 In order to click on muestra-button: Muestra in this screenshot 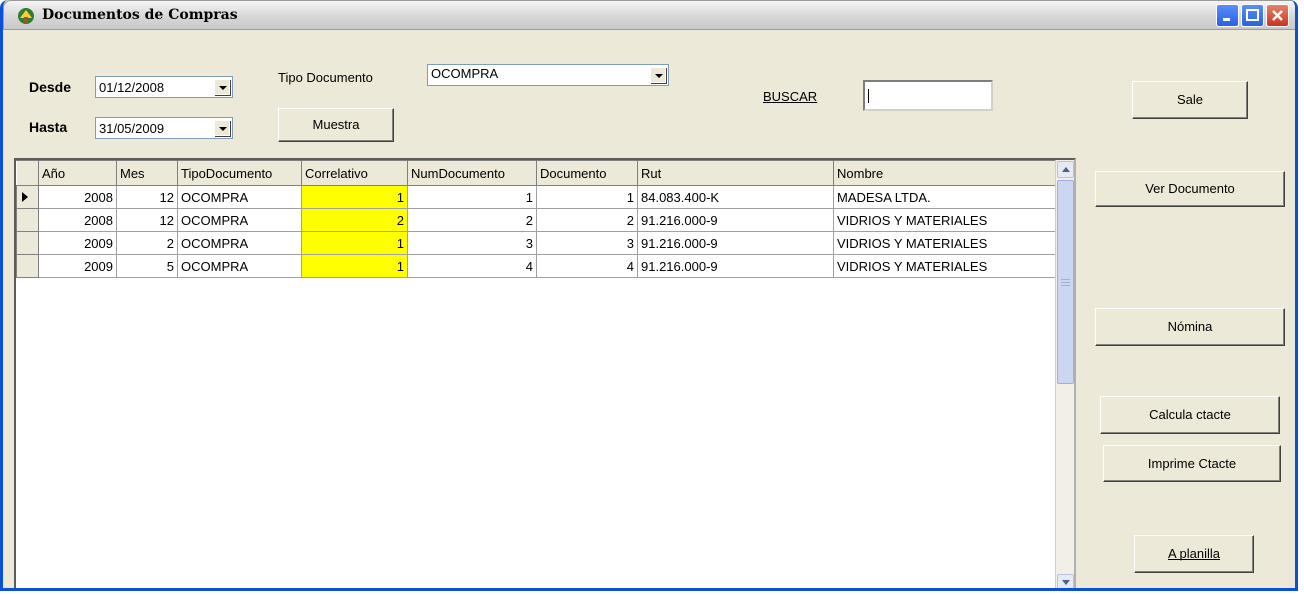, I will do `click(336, 125)`.